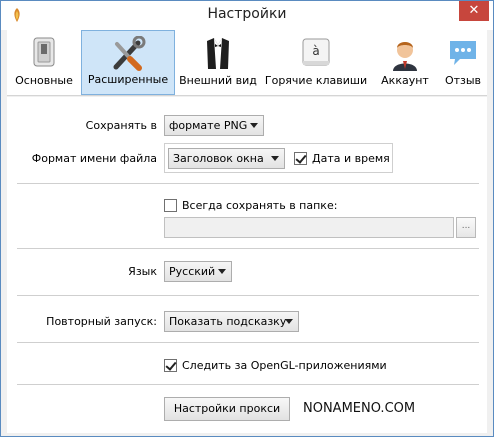 The width and height of the screenshot is (494, 437). Describe the element at coordinates (44, 52) in the screenshot. I see `toggle-switch-icon` at that location.